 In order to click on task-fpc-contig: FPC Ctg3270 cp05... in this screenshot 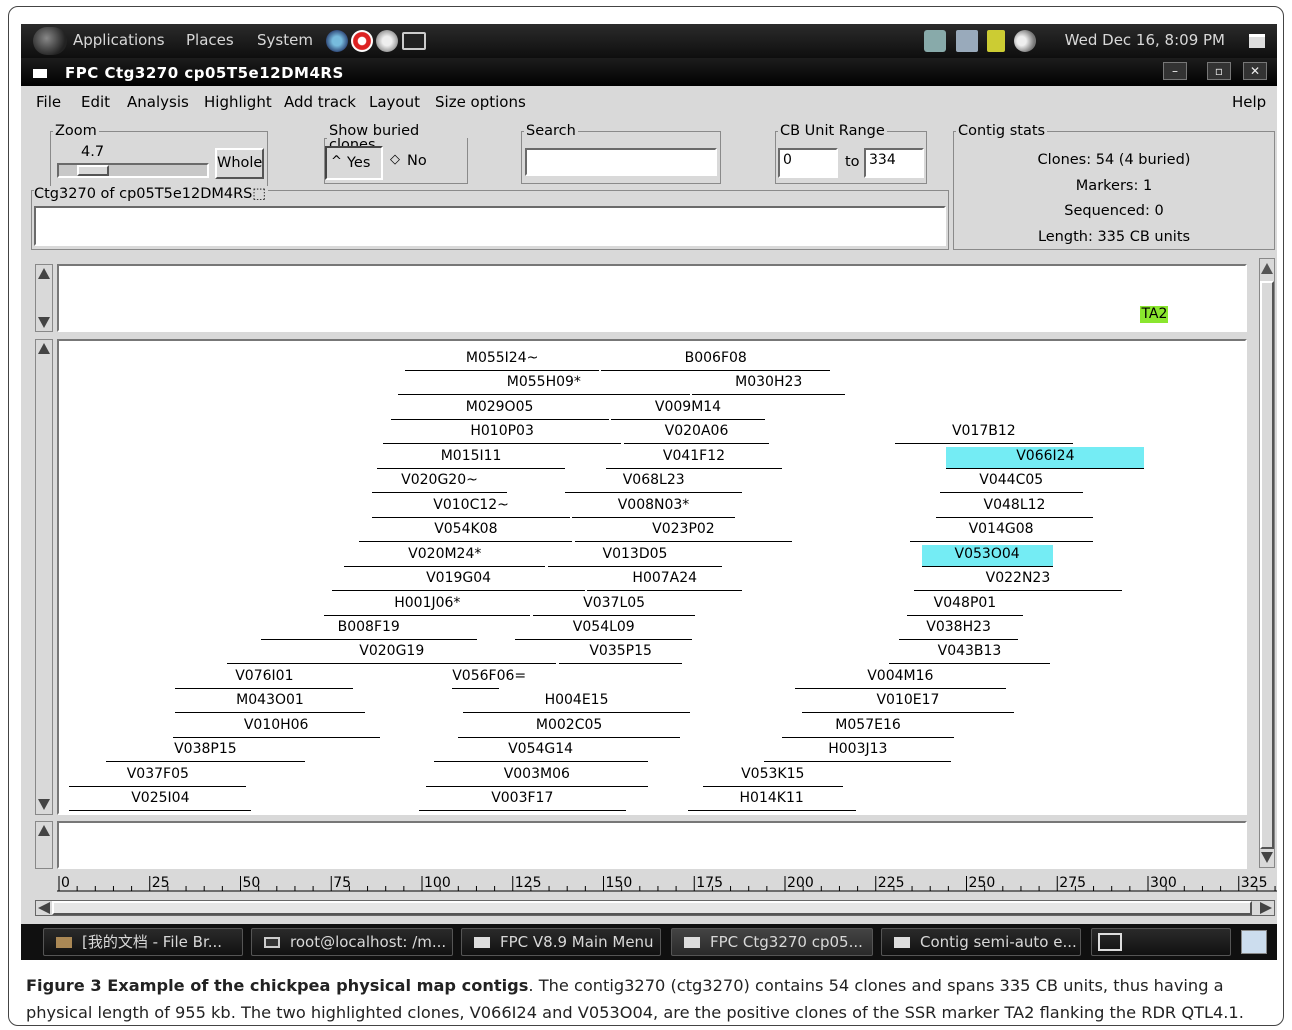, I will do `click(772, 942)`.